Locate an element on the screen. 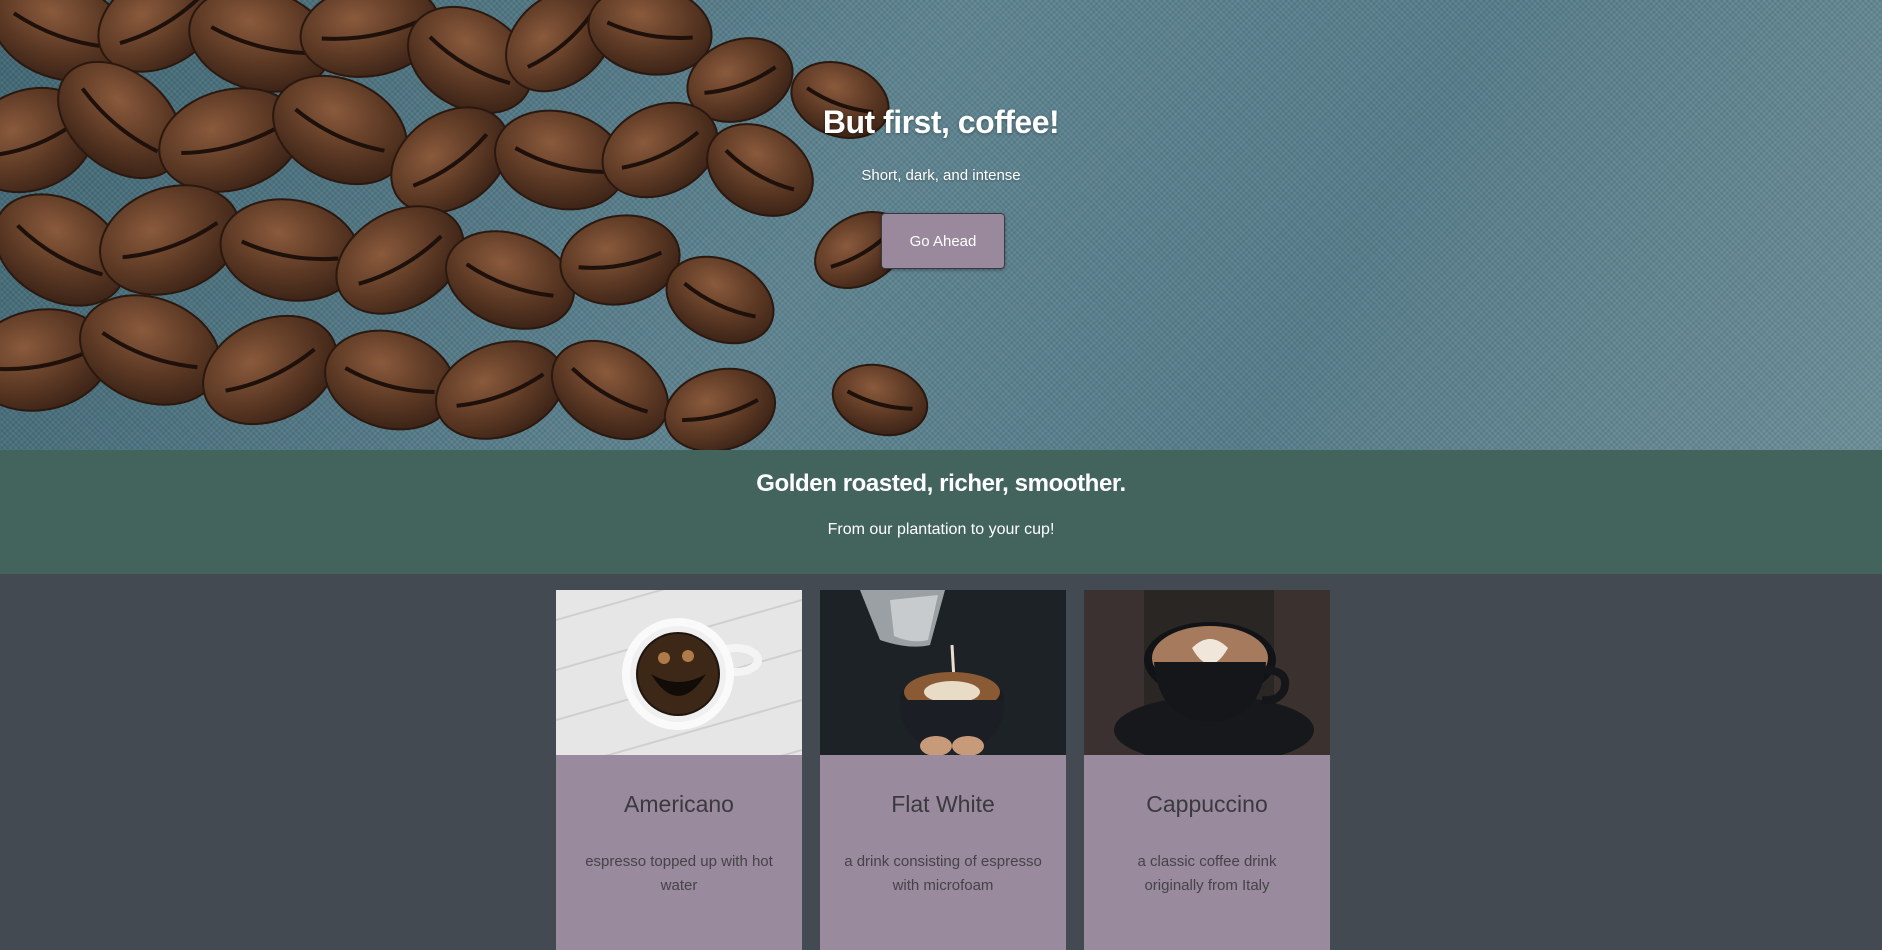  card-description: espresso topped up with hot water is located at coordinates (679, 873).